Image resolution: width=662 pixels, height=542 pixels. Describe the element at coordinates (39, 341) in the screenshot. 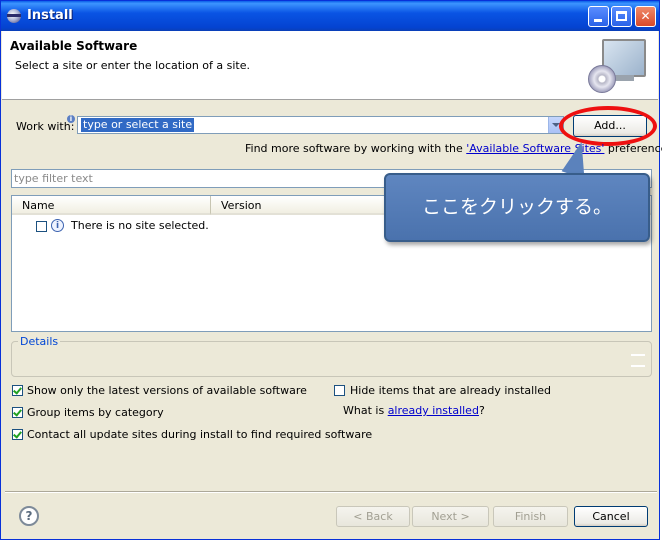

I see `details-label: Details` at that location.